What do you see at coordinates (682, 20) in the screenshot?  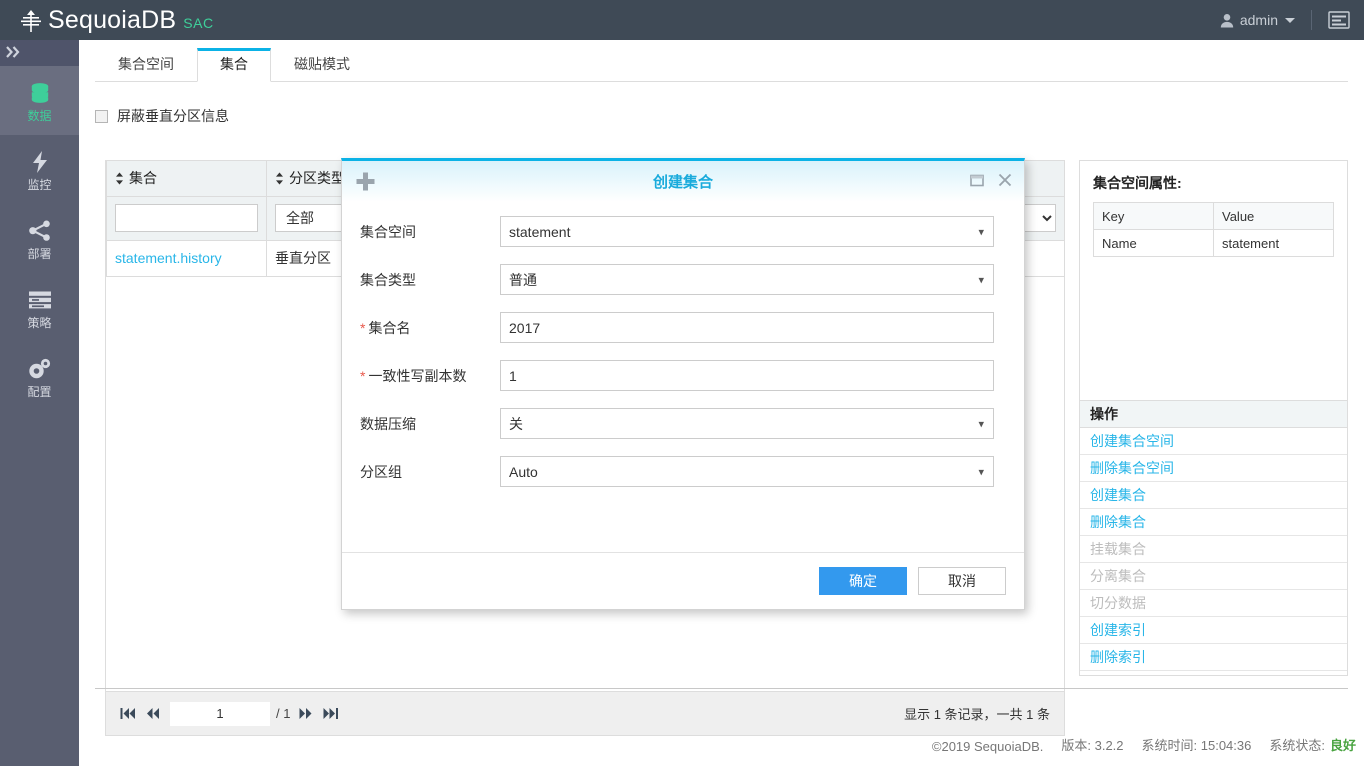 I see `top-header-bar: SequoiaDB SAC admin` at bounding box center [682, 20].